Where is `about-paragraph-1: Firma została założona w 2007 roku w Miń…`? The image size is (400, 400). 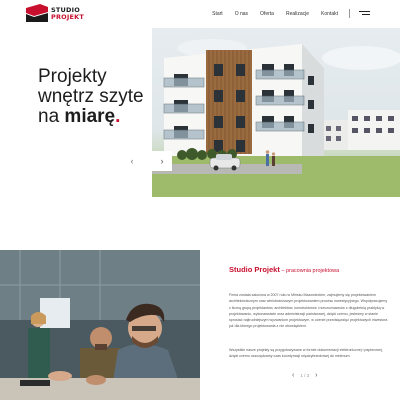 about-paragraph-1: Firma została założona w 2007 roku w Miń… is located at coordinates (308, 311).